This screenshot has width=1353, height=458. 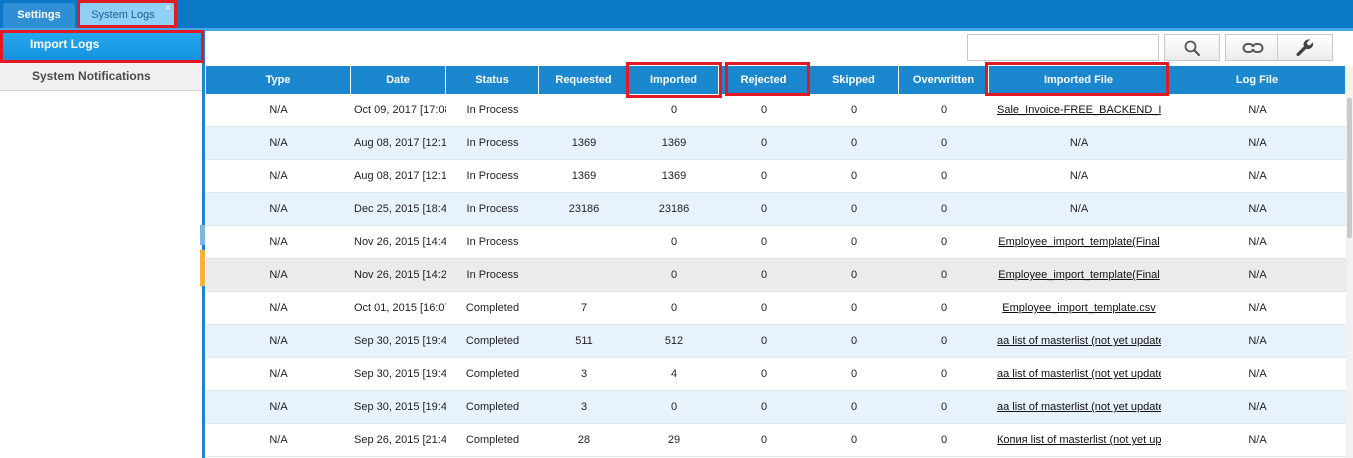 What do you see at coordinates (584, 209) in the screenshot?
I see `cell-requested: 23186` at bounding box center [584, 209].